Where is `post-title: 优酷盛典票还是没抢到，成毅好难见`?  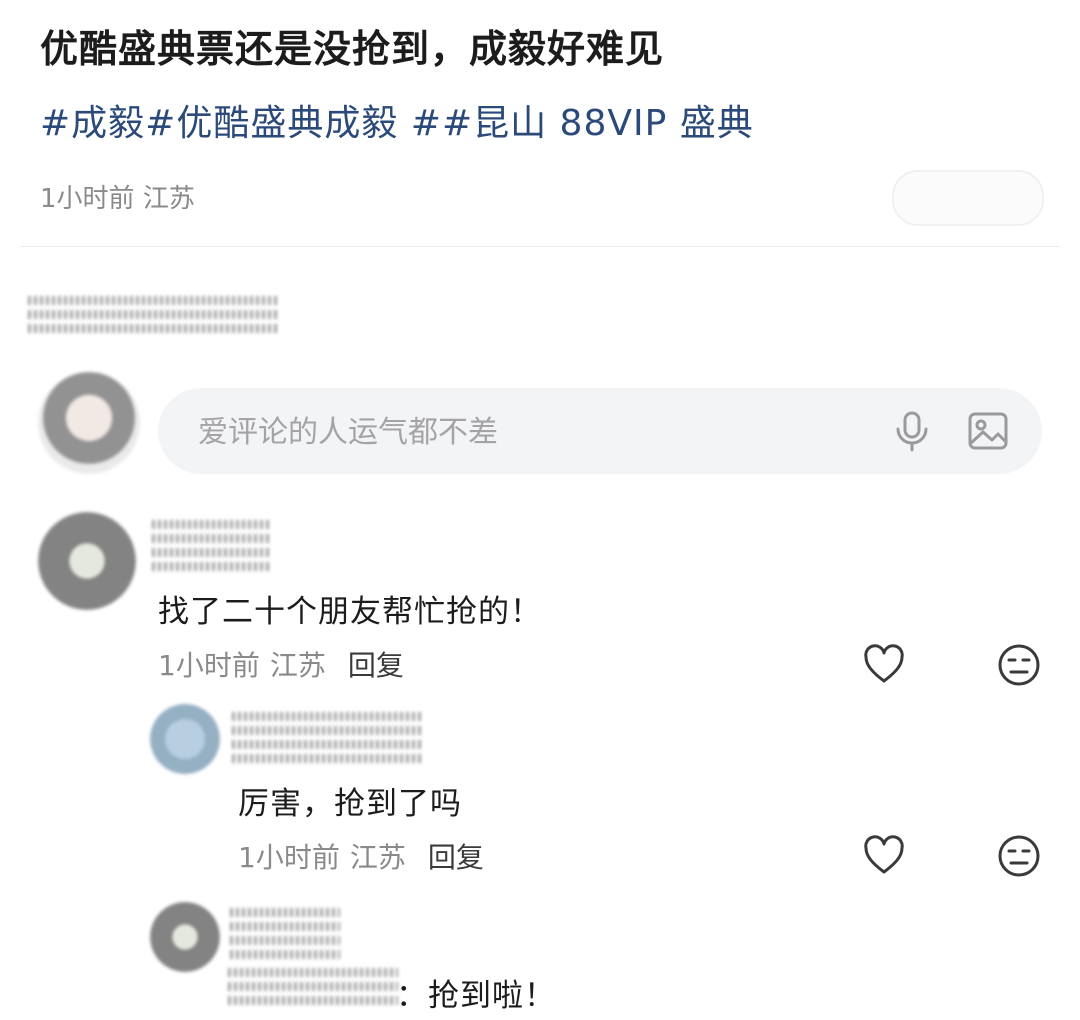 post-title: 优酷盛典票还是没抢到，成毅好难见 is located at coordinates (352, 49).